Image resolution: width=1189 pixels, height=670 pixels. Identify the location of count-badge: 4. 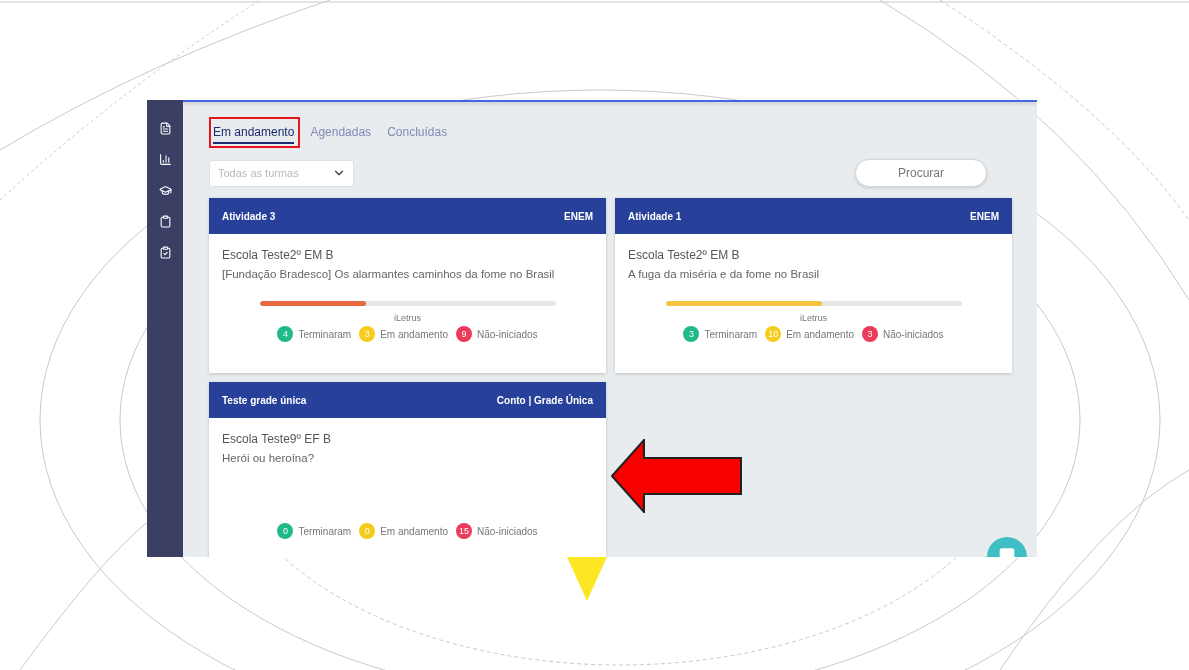
(285, 334).